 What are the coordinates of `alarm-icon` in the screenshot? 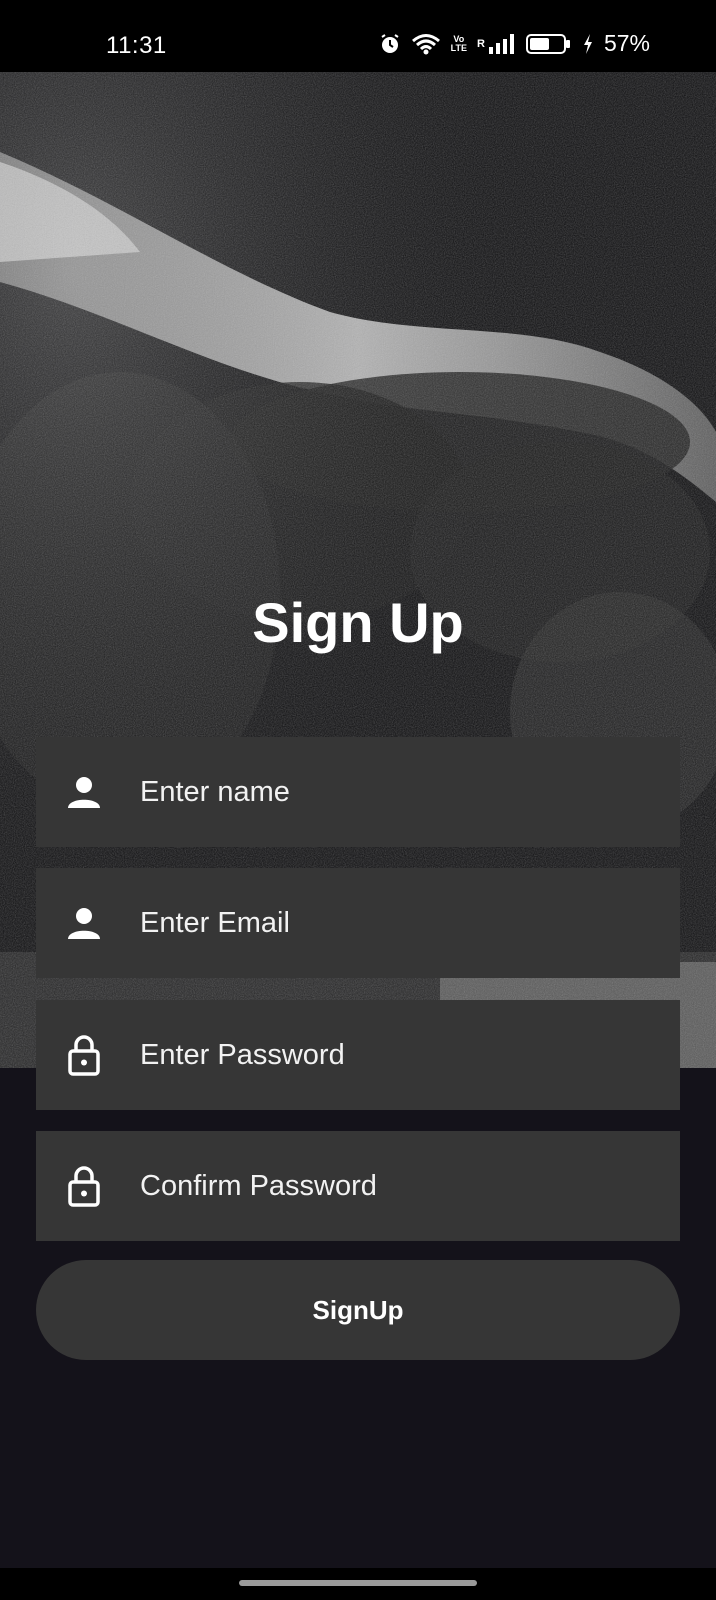 It's located at (390, 44).